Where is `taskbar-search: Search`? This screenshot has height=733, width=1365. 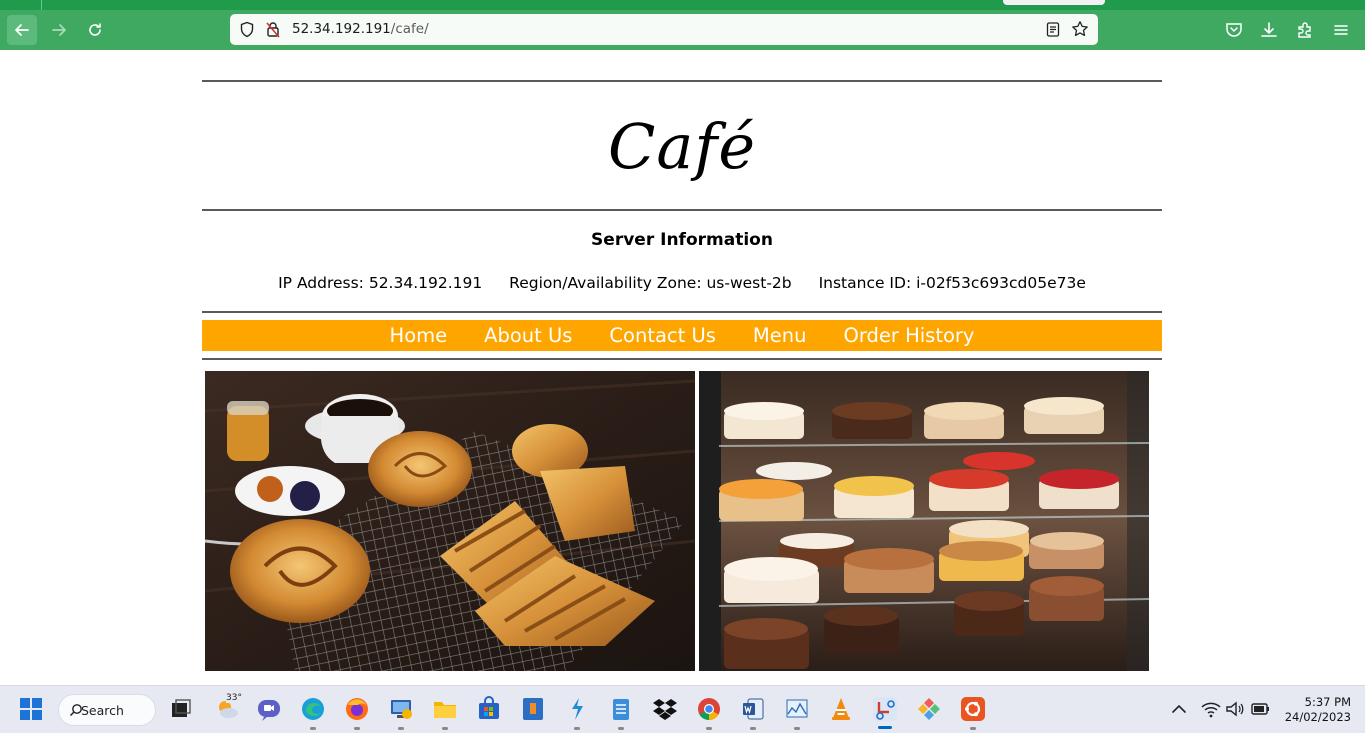
taskbar-search: Search is located at coordinates (107, 710).